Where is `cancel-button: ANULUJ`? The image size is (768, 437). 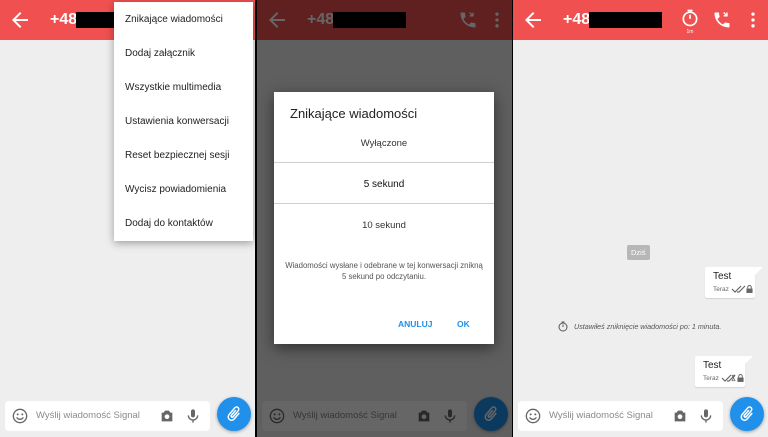 cancel-button: ANULUJ is located at coordinates (415, 324).